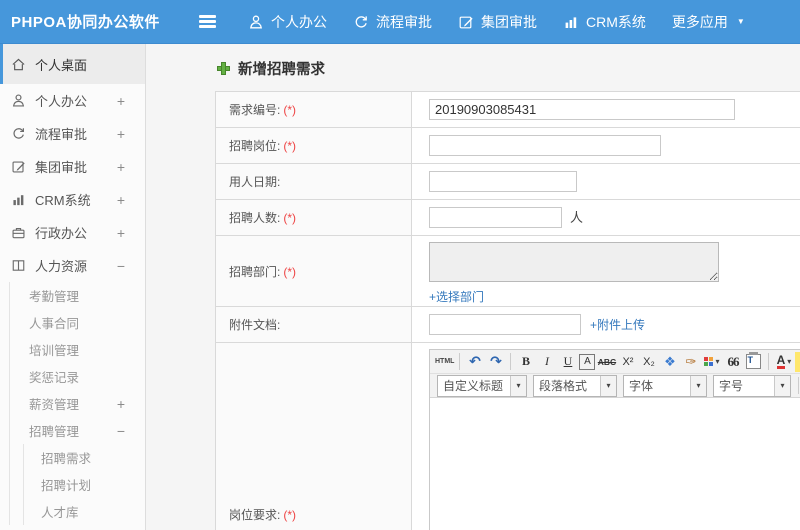 The width and height of the screenshot is (800, 530). Describe the element at coordinates (752, 385) in the screenshot. I see `font-size-dropdown: 字号 ▾` at that location.